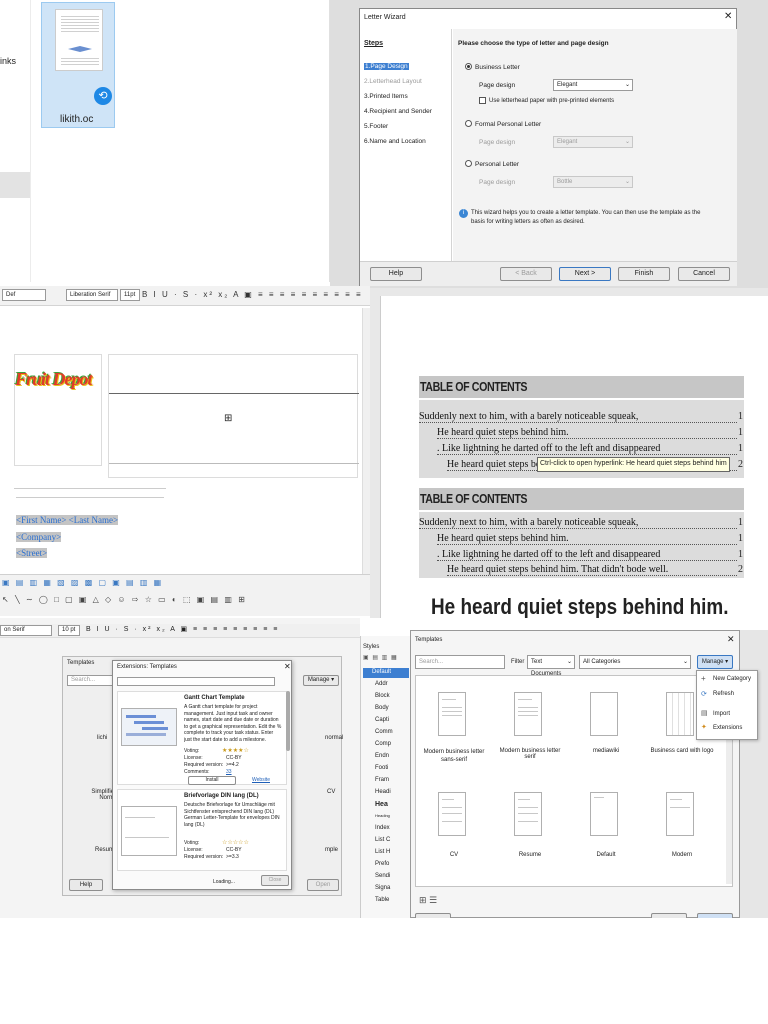 The image size is (768, 1024). Describe the element at coordinates (376, 126) in the screenshot. I see `step-footer: 5.Footer` at that location.